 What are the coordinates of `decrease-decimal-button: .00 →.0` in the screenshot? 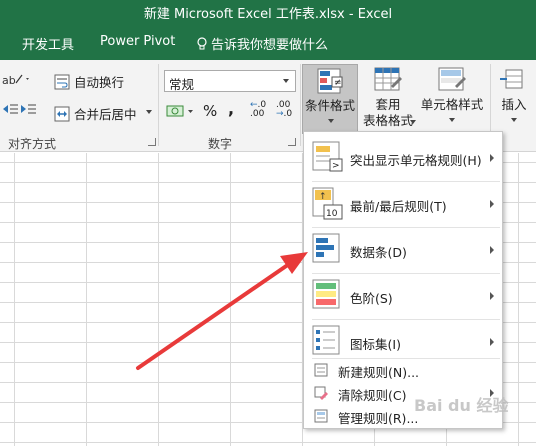 It's located at (284, 110).